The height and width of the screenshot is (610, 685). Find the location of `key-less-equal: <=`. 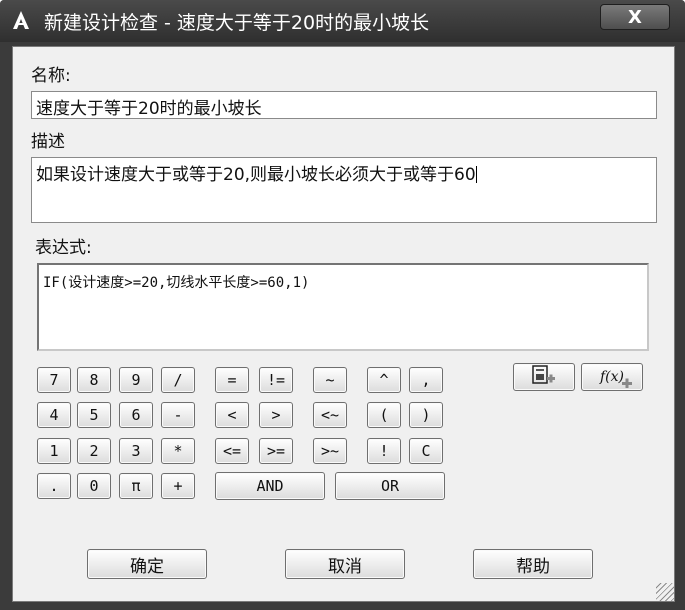

key-less-equal: <= is located at coordinates (232, 451).